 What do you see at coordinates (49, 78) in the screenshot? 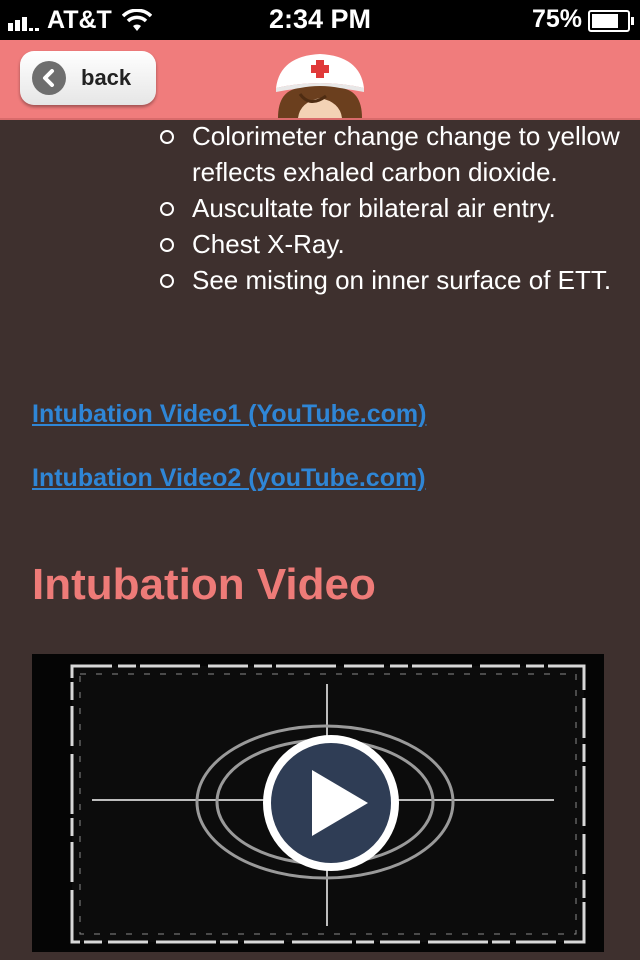
I see `chevron-left-icon` at bounding box center [49, 78].